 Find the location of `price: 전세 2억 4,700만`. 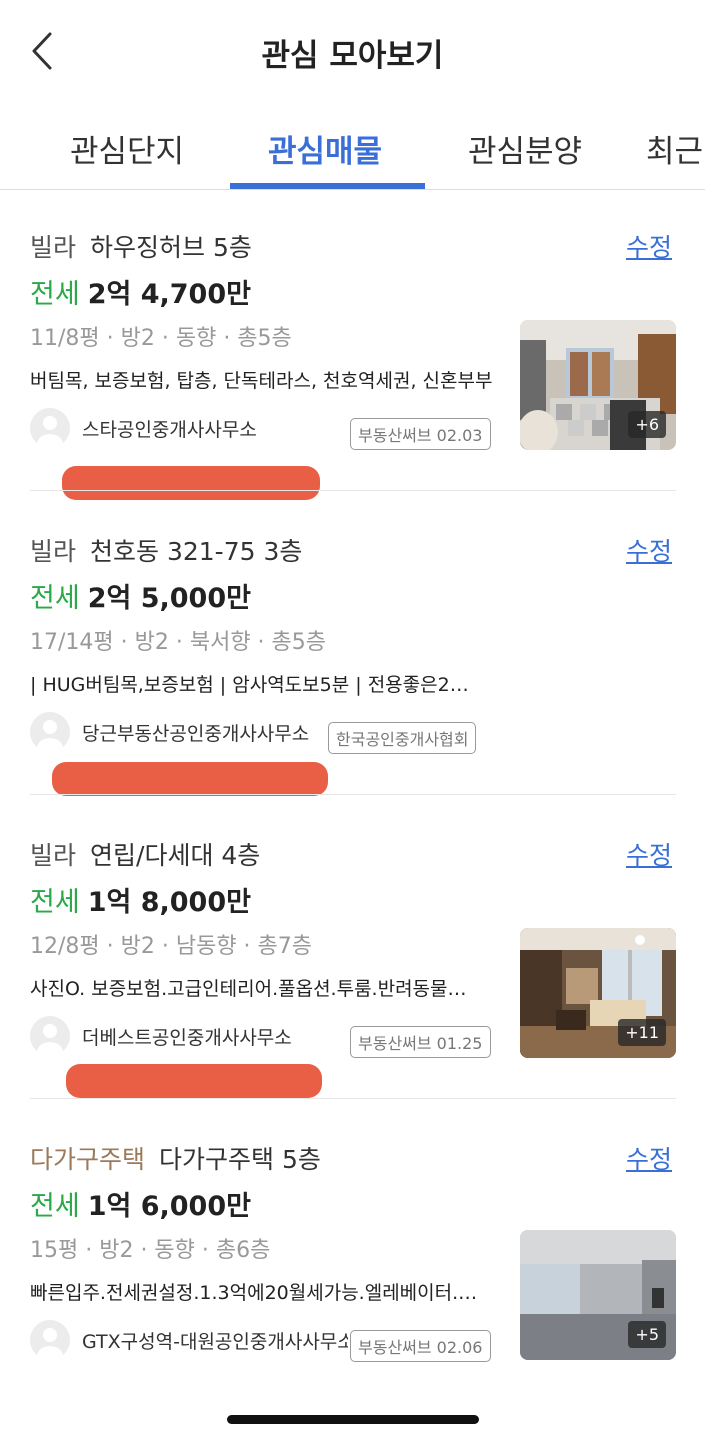

price: 전세 2억 4,700만 is located at coordinates (140, 291).